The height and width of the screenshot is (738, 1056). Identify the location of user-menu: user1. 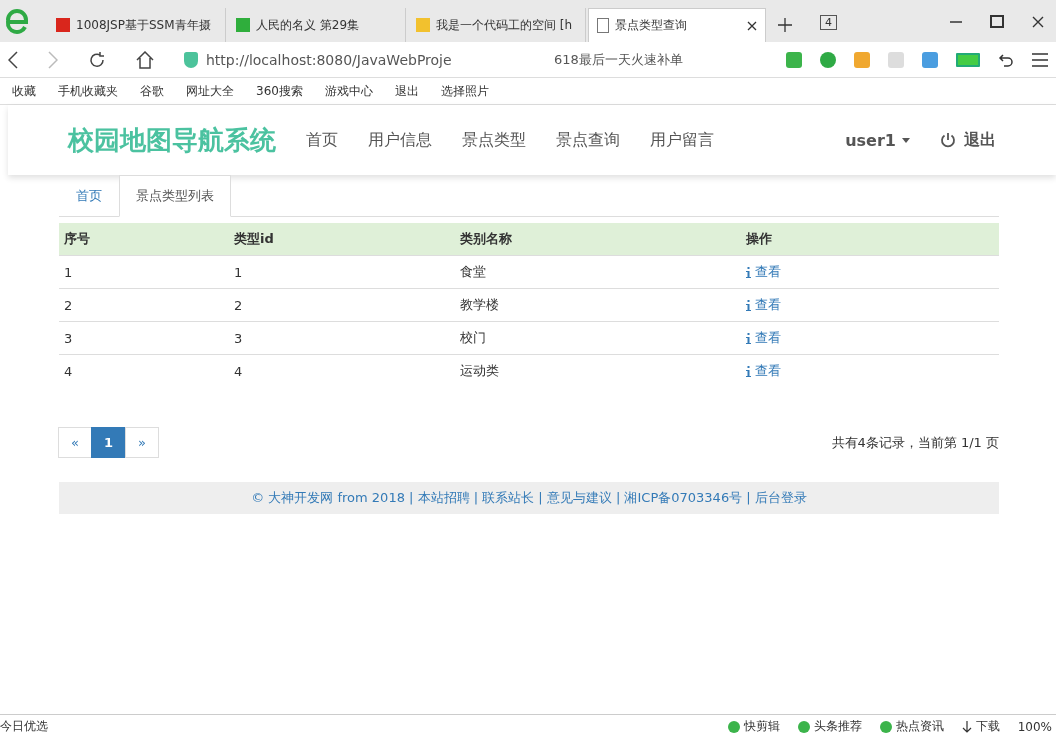
(877, 140).